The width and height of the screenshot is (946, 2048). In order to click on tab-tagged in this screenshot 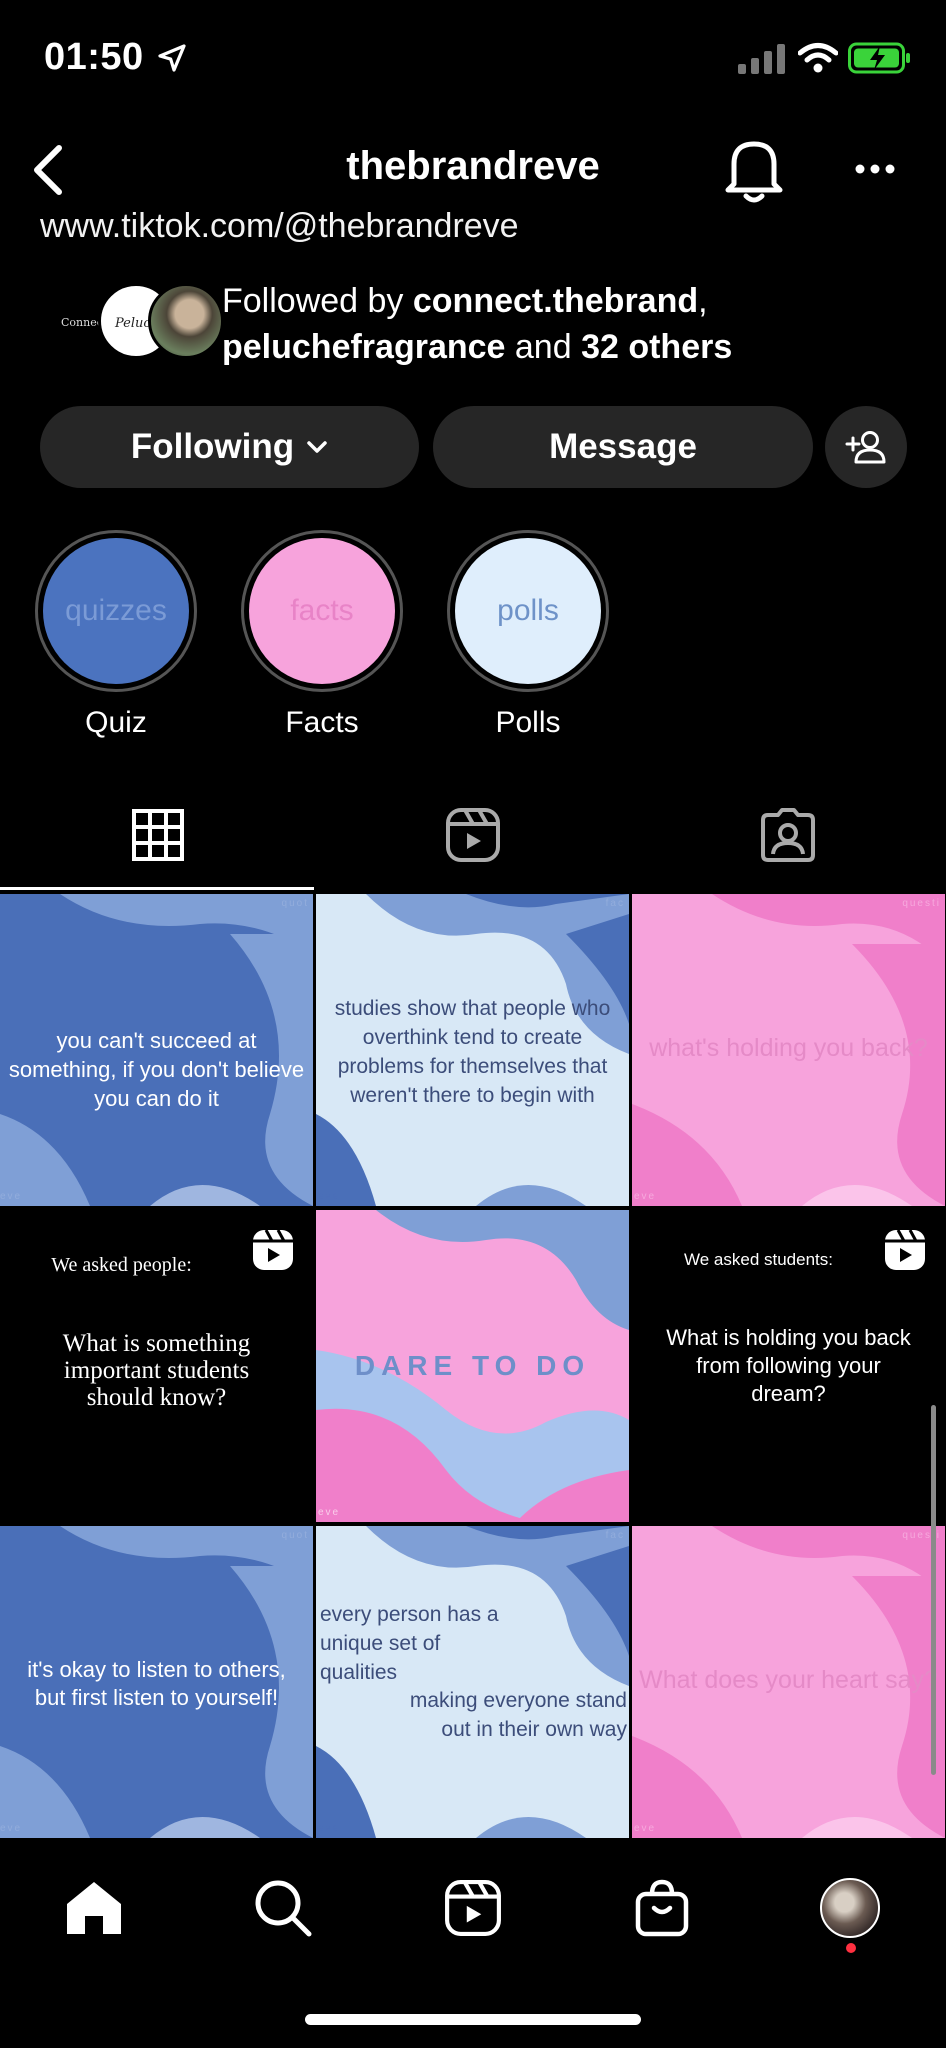, I will do `click(787, 835)`.